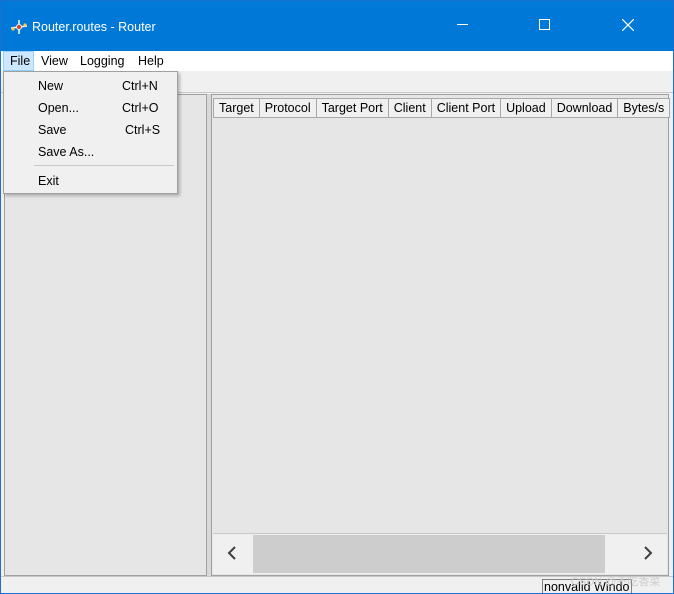  Describe the element at coordinates (337, 26) in the screenshot. I see `title-bar: Router.routes - Router` at that location.